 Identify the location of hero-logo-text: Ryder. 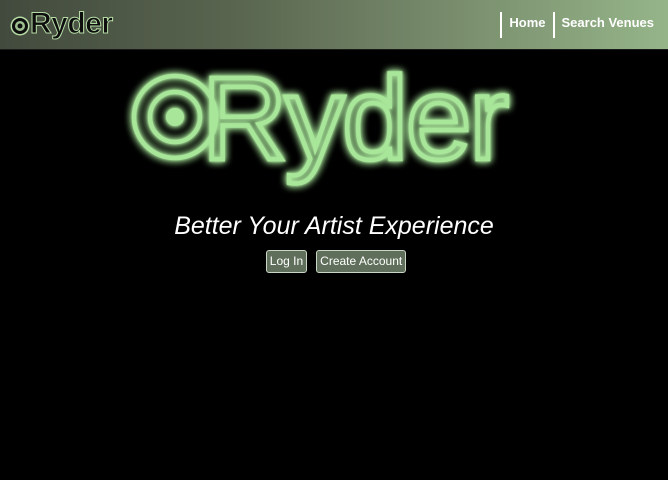
(354, 119).